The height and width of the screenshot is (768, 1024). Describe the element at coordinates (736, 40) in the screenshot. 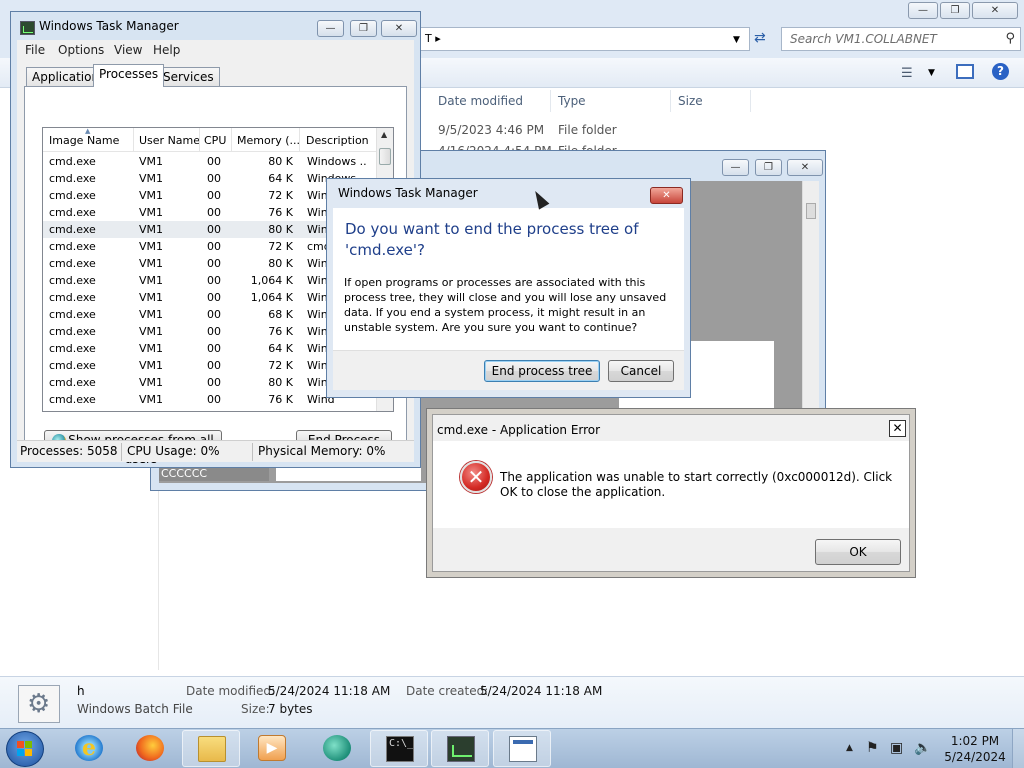

I see `address-dropdown-icon: ▼` at that location.